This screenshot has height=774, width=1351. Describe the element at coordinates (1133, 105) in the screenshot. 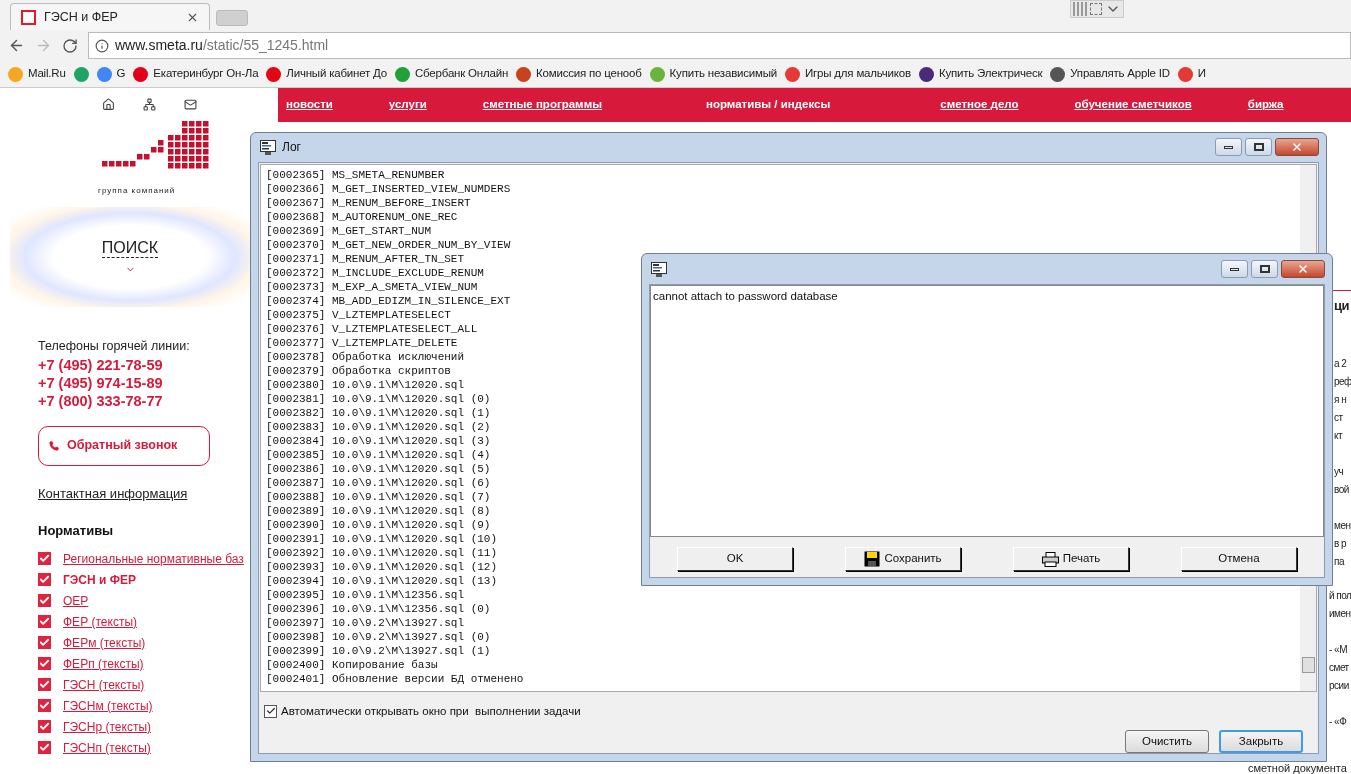

I see `nav-link: обучение сметчиков` at that location.